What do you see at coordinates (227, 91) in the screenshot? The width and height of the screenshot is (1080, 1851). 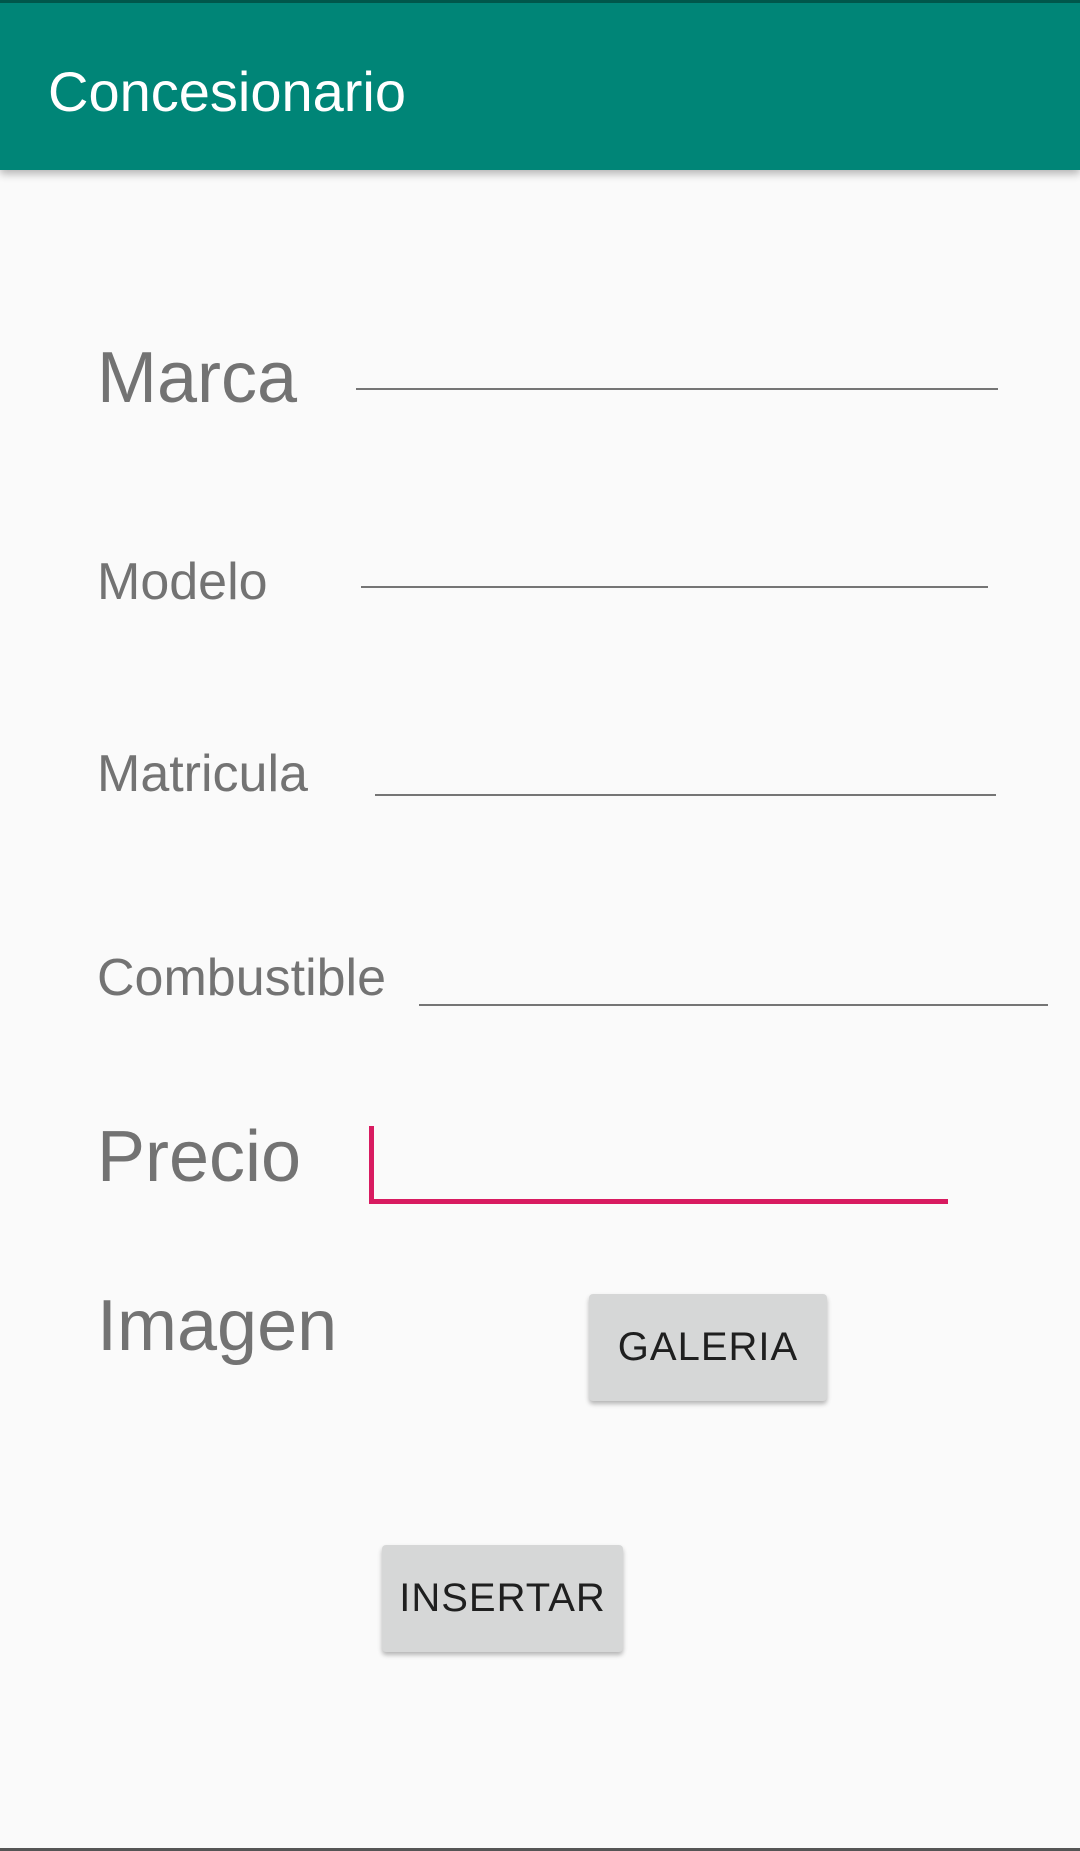 I see `app-title: Concesionario` at bounding box center [227, 91].